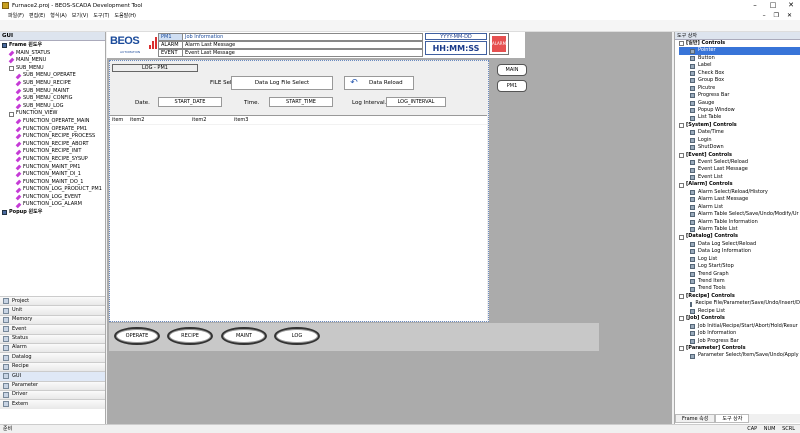 The image size is (800, 433). I want to click on tab-frame-properties: Frame 속성, so click(695, 418).